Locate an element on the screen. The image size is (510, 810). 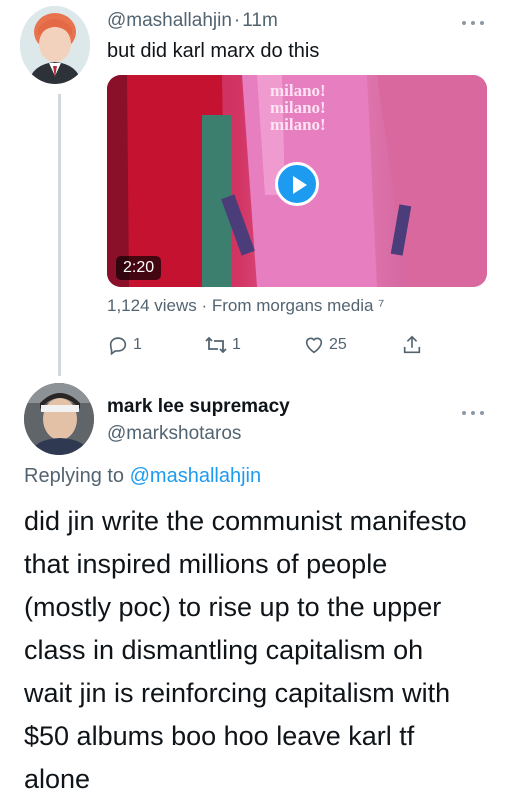
replying-to-line: Replying to @mashallahjin is located at coordinates (142, 476).